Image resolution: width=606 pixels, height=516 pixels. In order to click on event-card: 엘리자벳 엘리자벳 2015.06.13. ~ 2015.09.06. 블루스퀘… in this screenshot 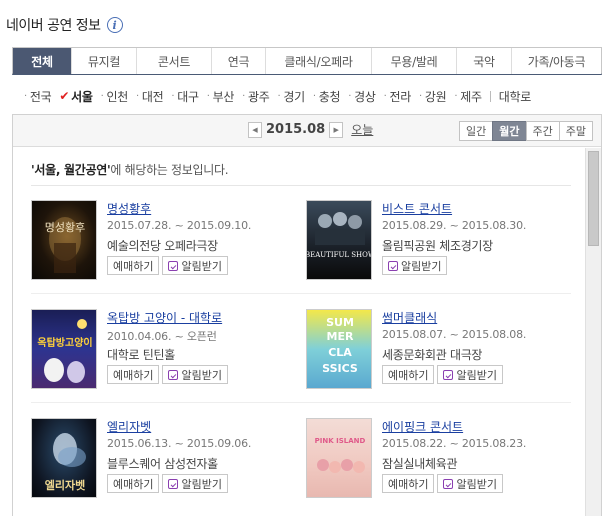, I will do `click(161, 459)`.